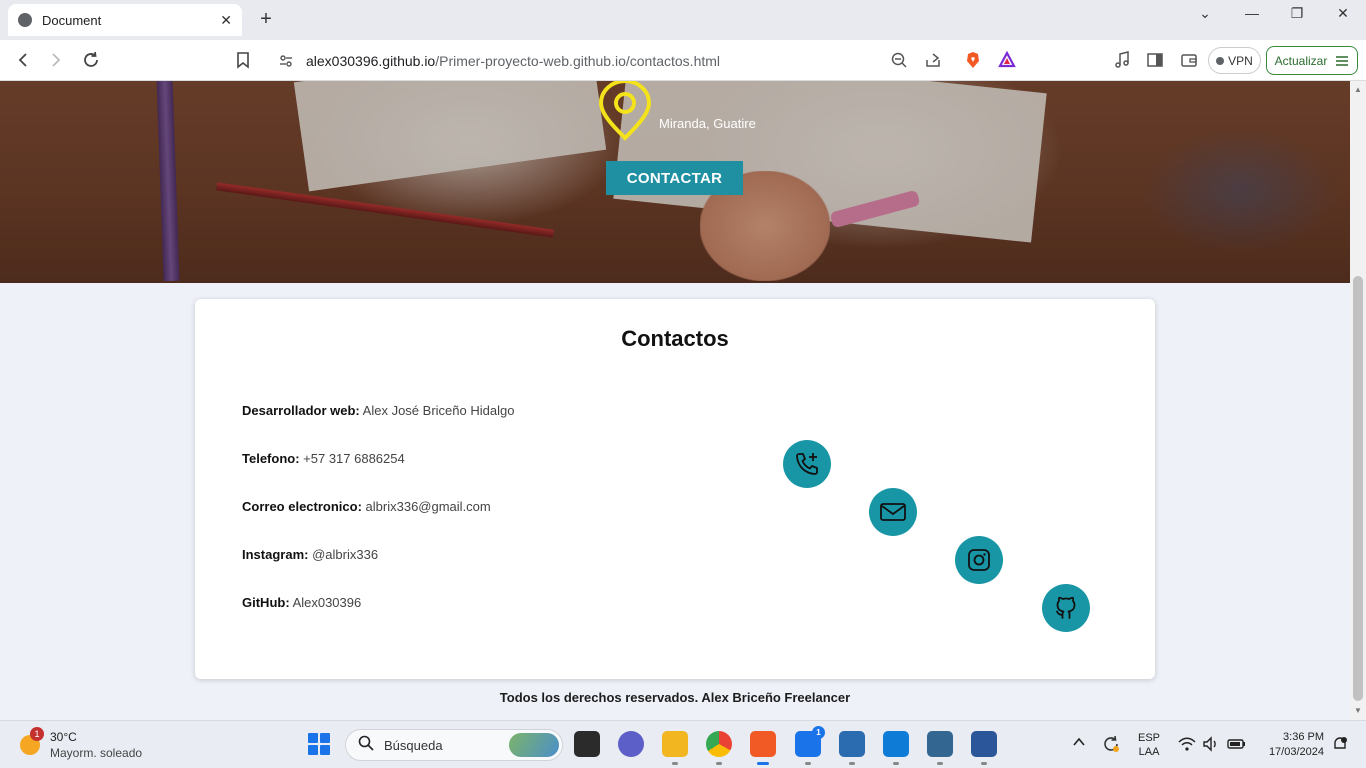 The height and width of the screenshot is (768, 1366). What do you see at coordinates (1079, 743) in the screenshot?
I see `tray-overflow-icon` at bounding box center [1079, 743].